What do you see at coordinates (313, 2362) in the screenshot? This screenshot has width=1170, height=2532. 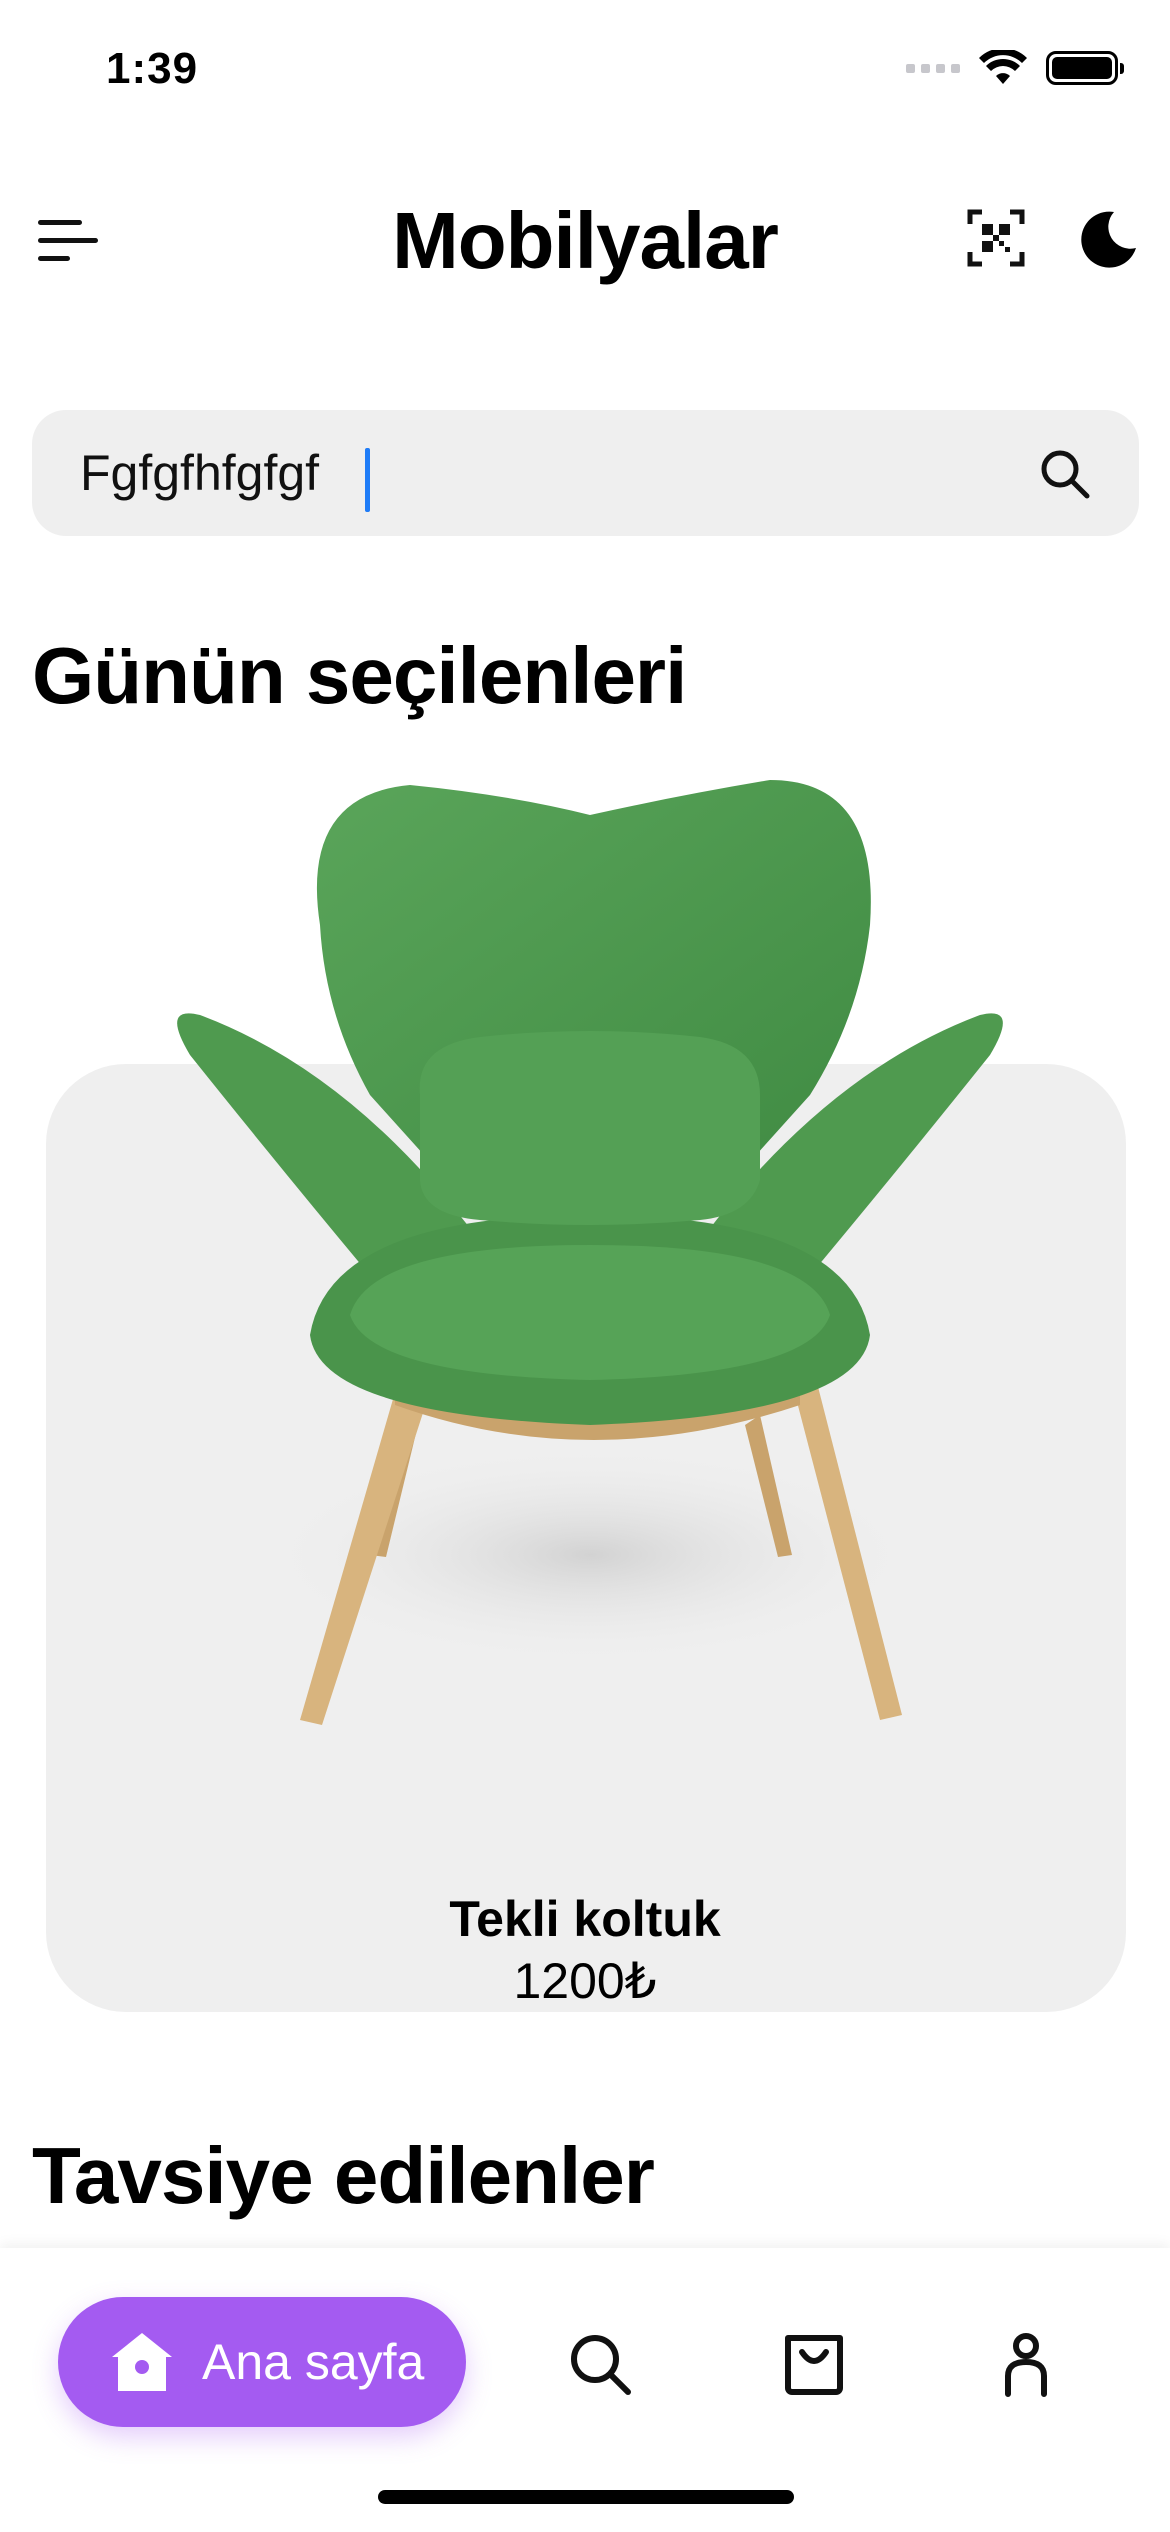 I see `nav-home-label: Ana sayfa` at bounding box center [313, 2362].